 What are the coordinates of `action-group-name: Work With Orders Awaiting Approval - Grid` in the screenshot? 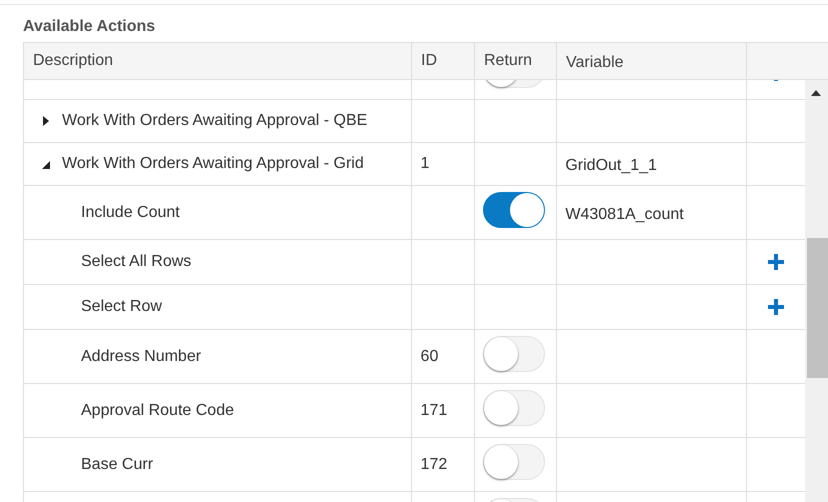 It's located at (213, 164).